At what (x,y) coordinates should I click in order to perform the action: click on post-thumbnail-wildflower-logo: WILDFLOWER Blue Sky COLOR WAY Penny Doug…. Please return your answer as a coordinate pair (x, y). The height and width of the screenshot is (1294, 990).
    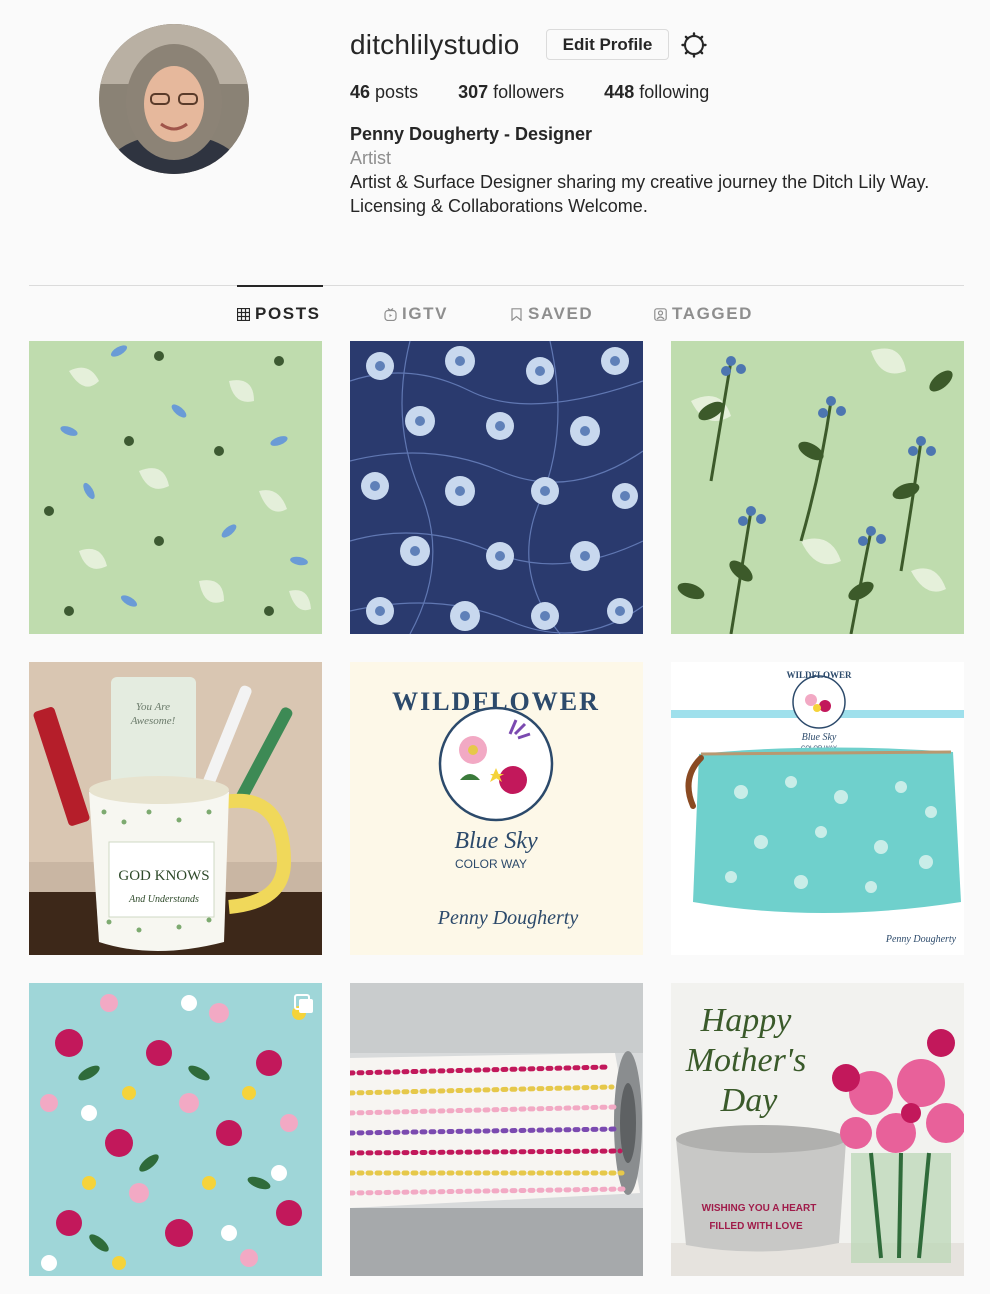
    Looking at the image, I should click on (496, 808).